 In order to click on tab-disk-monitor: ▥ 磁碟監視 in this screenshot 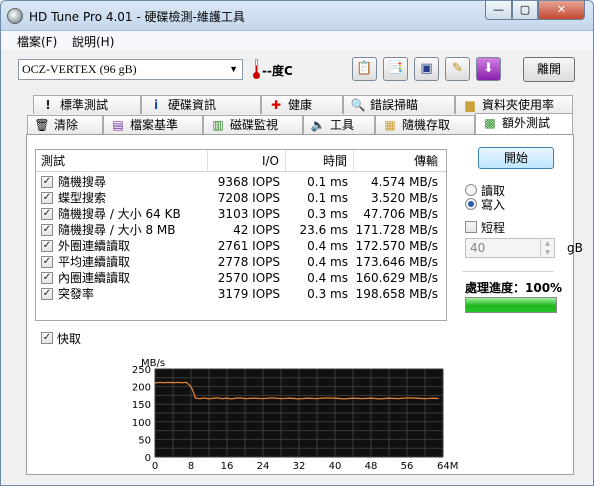, I will do `click(253, 124)`.